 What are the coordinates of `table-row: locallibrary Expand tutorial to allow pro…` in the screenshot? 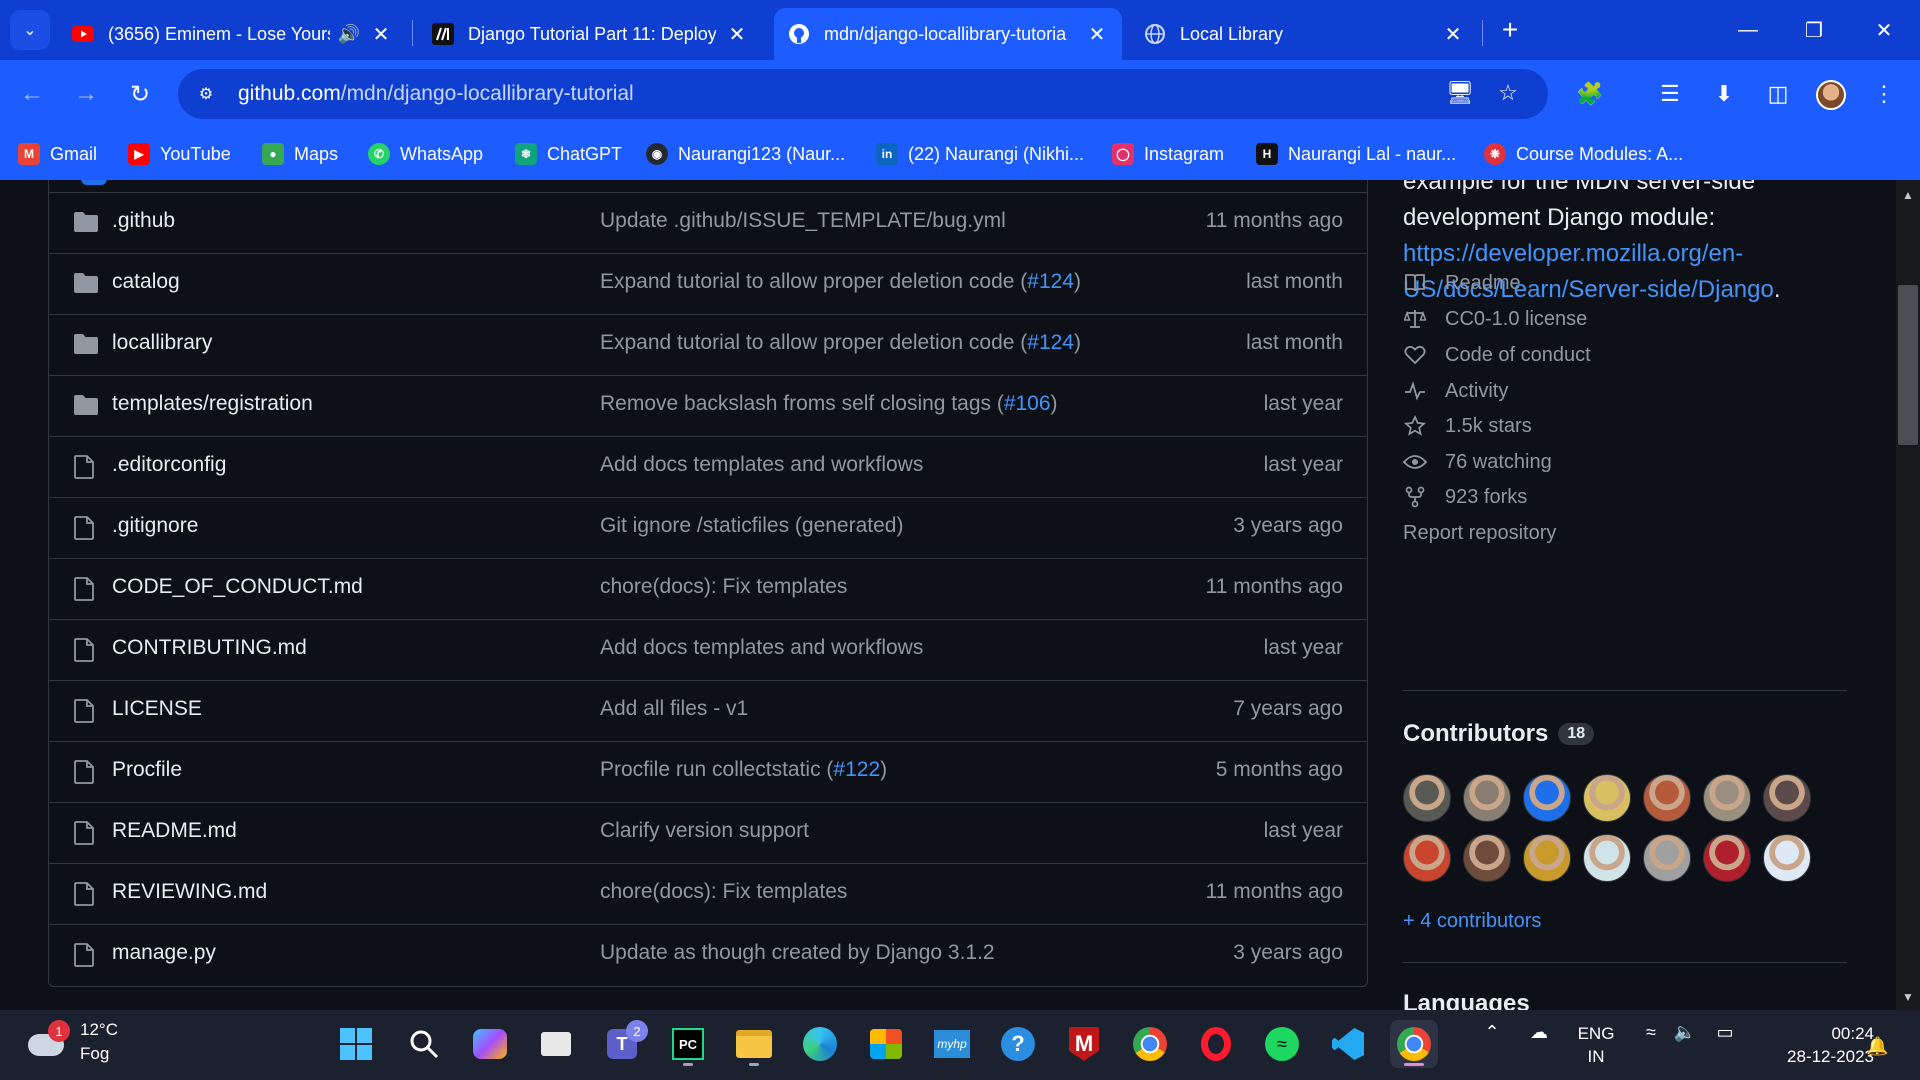 It's located at (708, 345).